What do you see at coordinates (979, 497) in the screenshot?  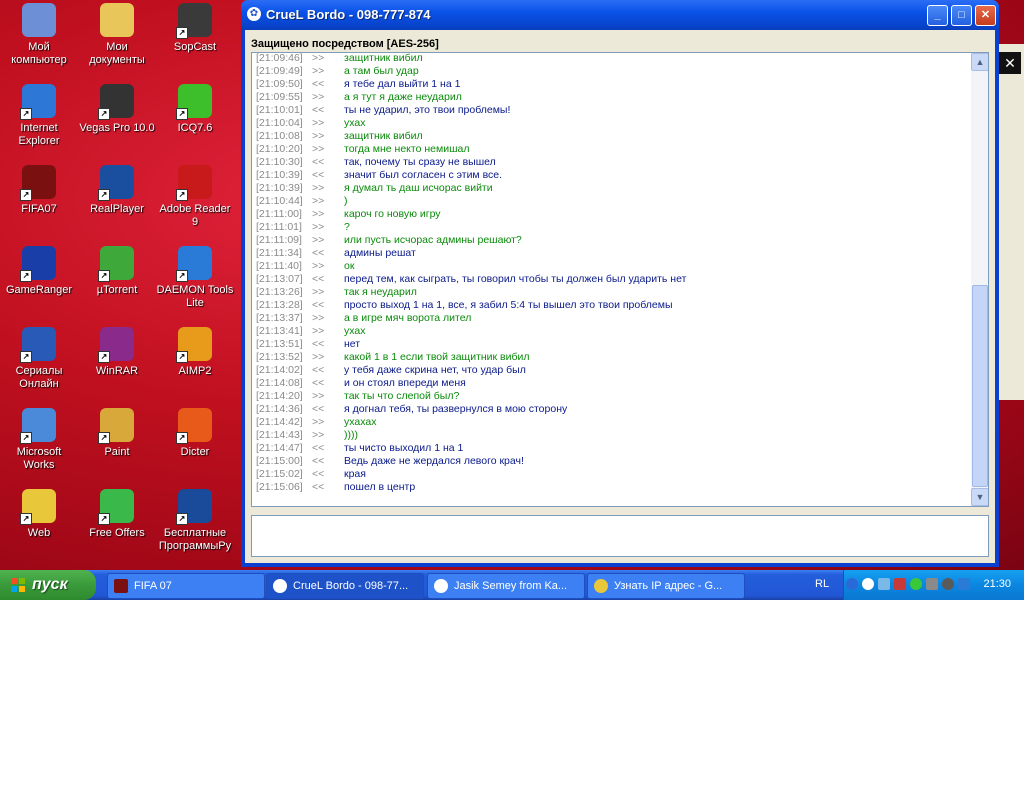 I see `scroll-down-icon: ▼` at bounding box center [979, 497].